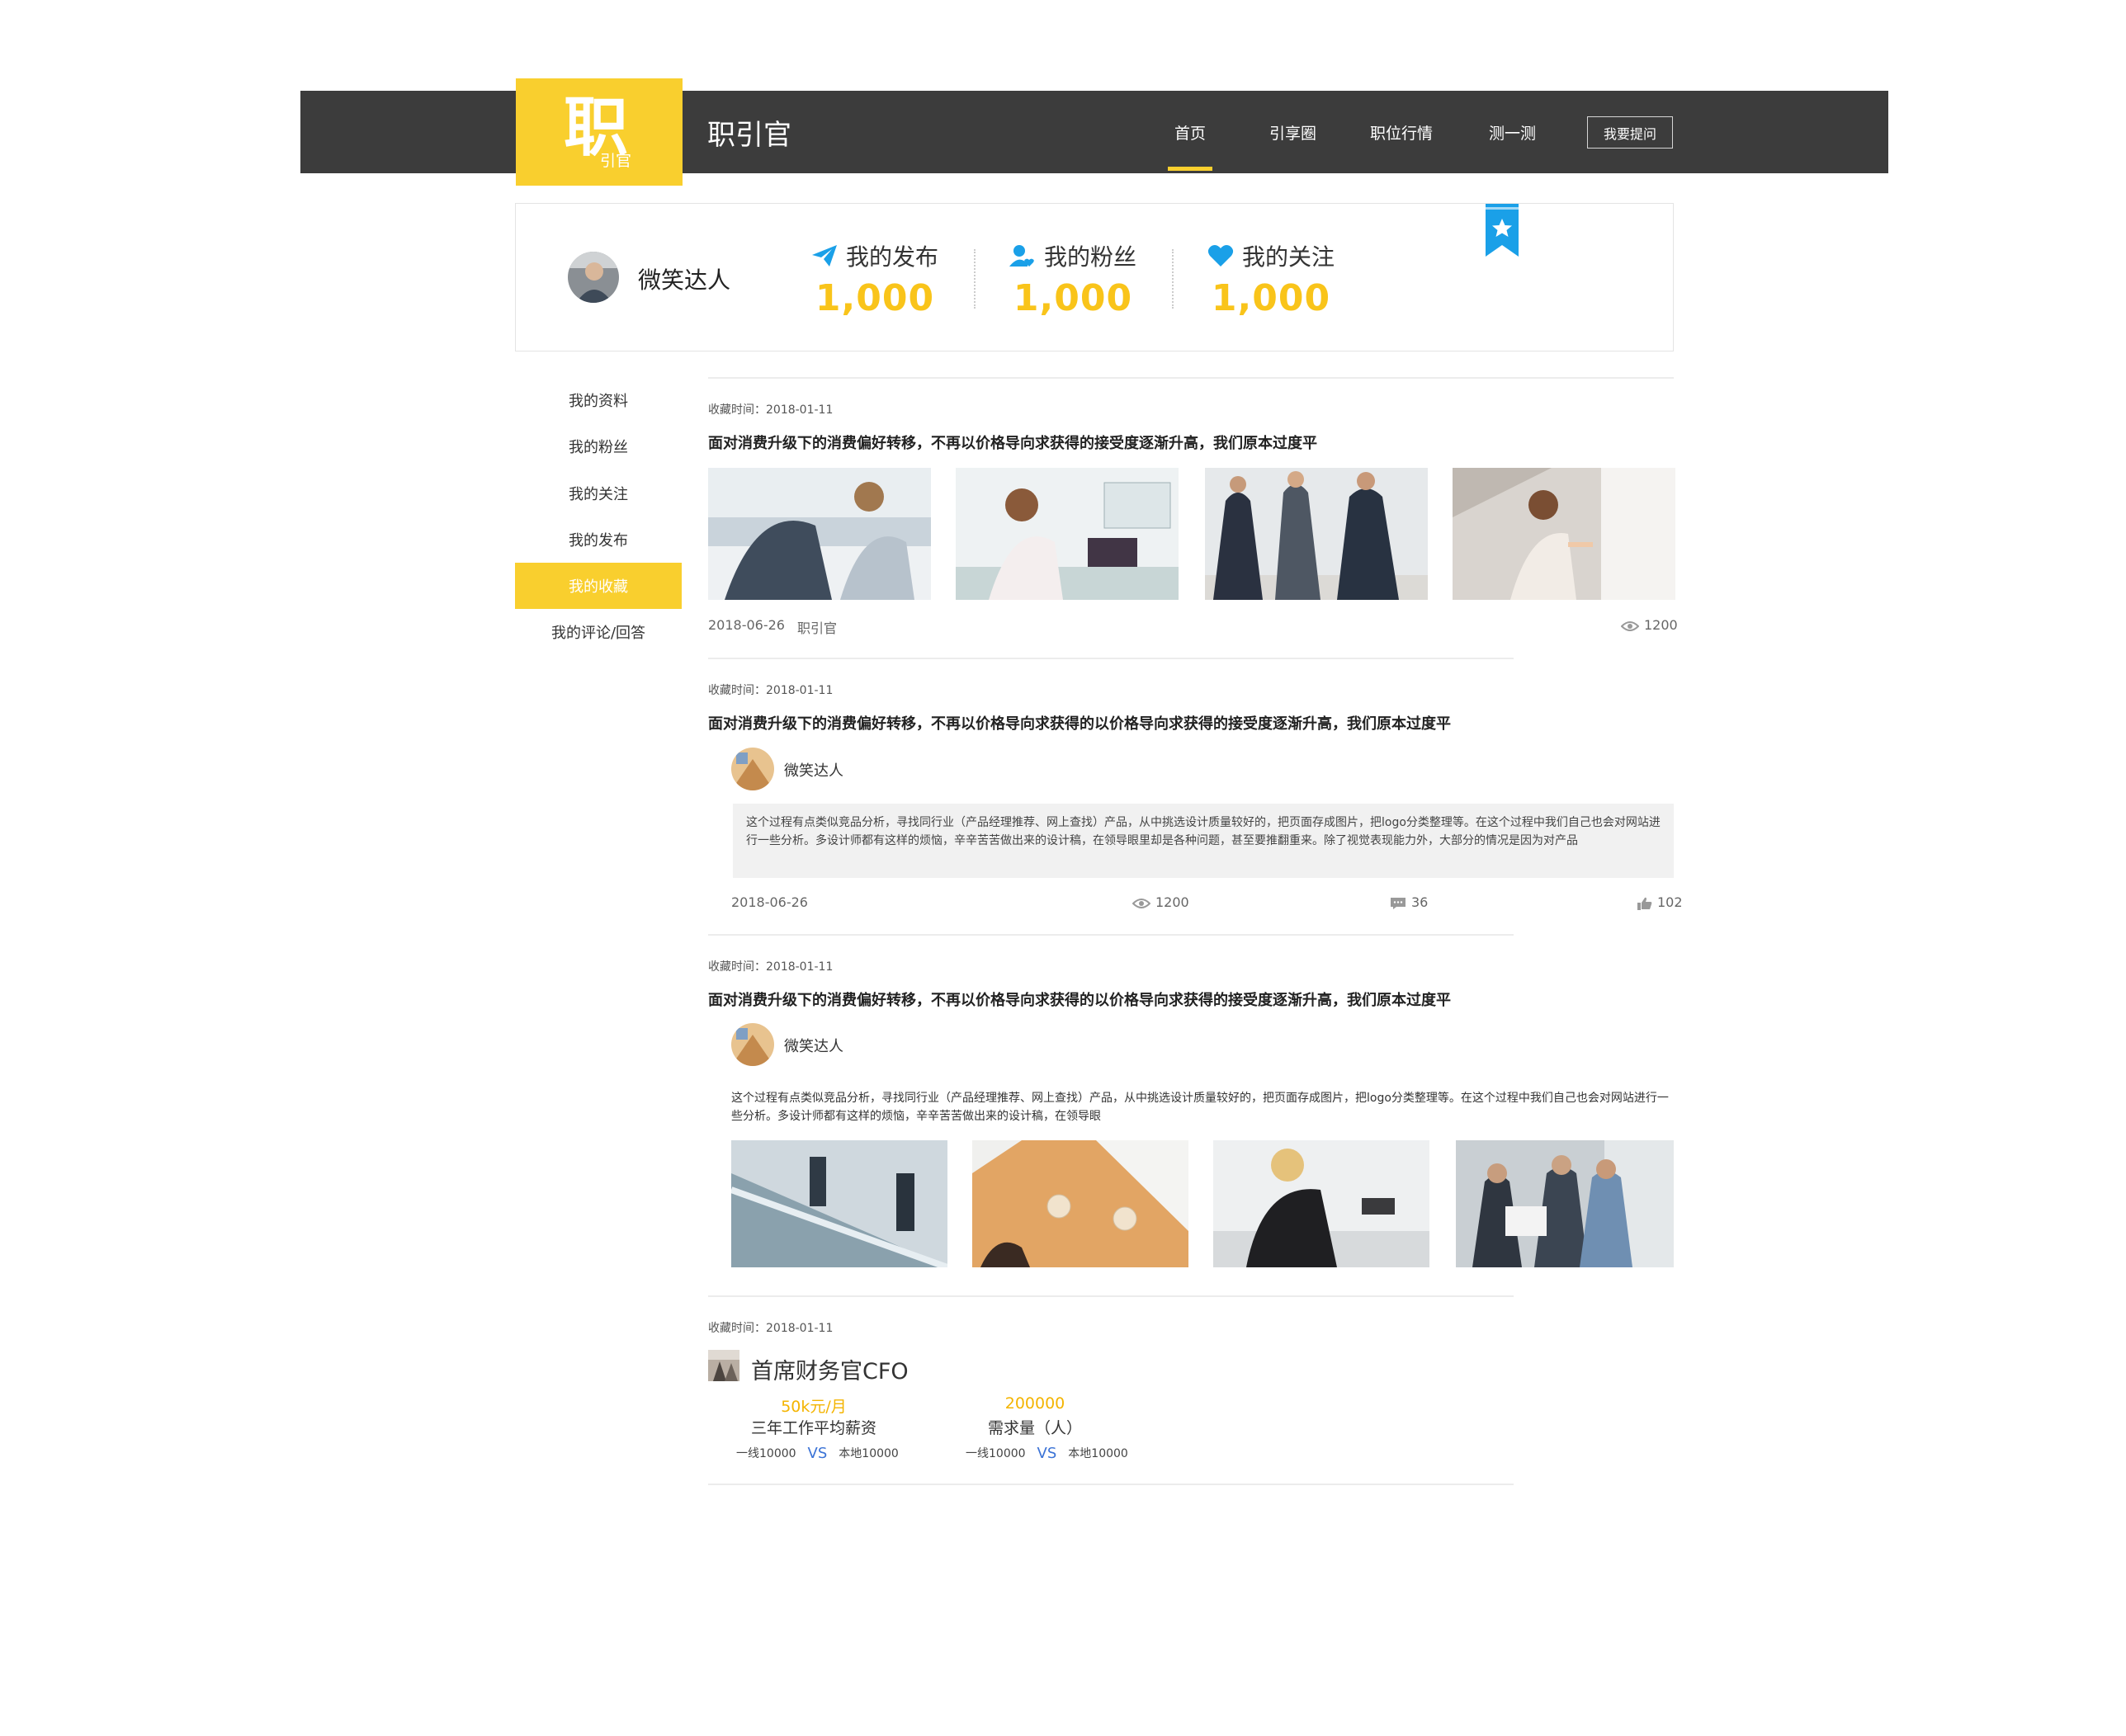 The image size is (2126, 1736). What do you see at coordinates (1288, 257) in the screenshot?
I see `stat-following-label: 我的关注` at bounding box center [1288, 257].